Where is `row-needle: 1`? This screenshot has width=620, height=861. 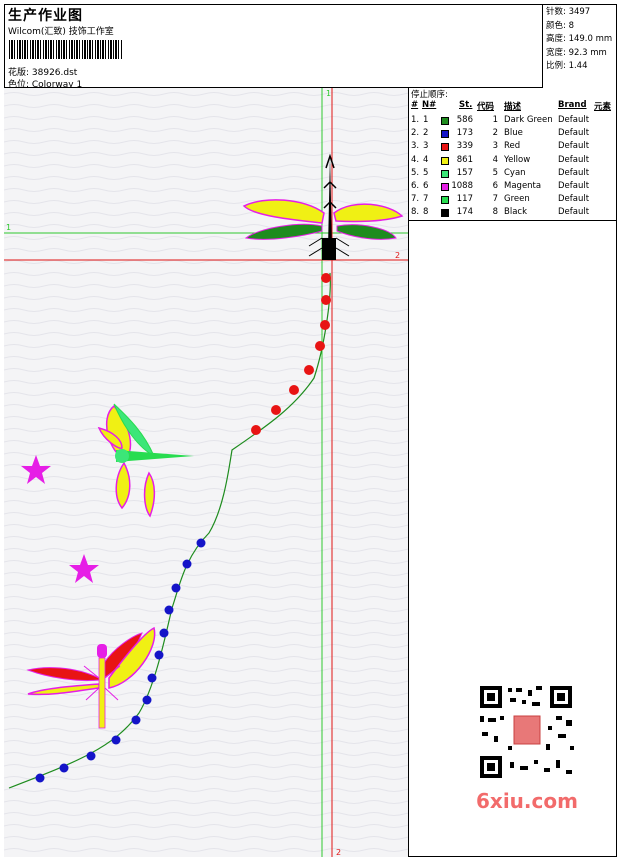 row-needle: 1 is located at coordinates (426, 120).